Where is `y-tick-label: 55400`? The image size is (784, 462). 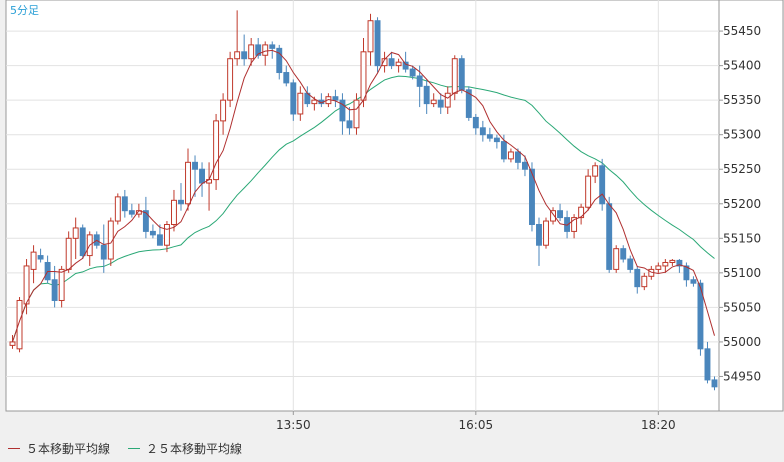 y-tick-label: 55400 is located at coordinates (742, 66).